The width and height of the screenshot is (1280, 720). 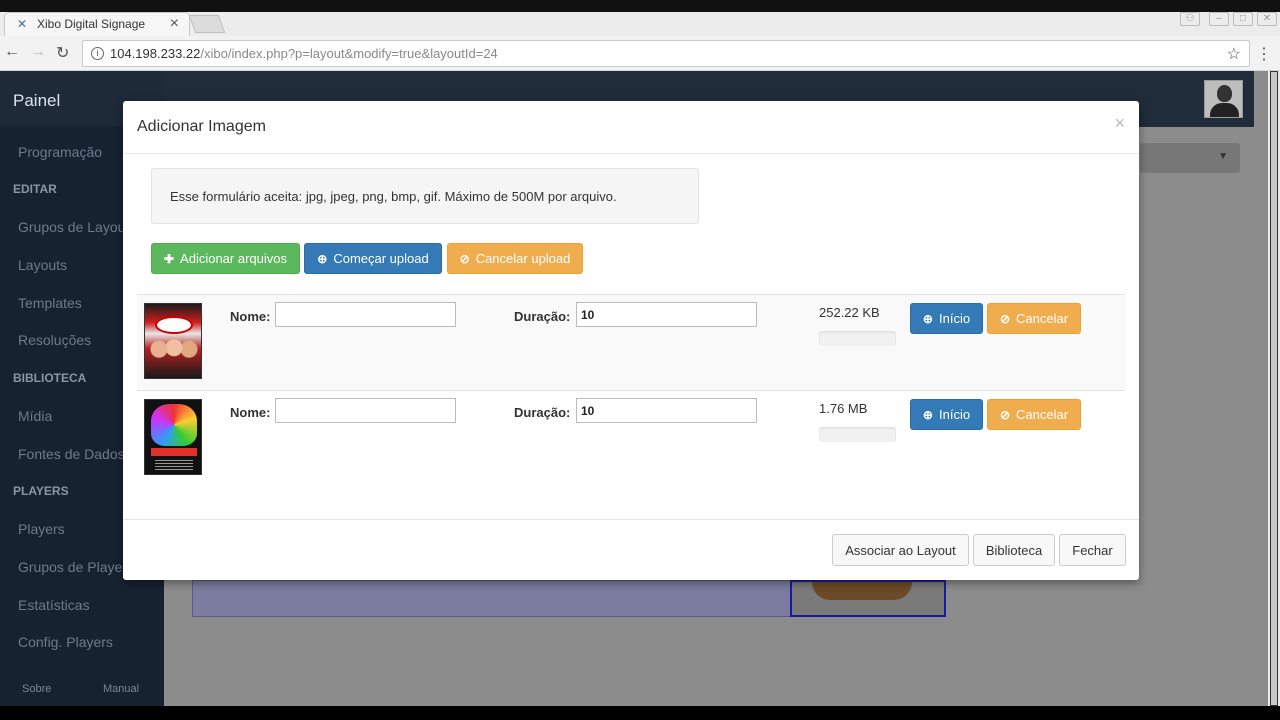 What do you see at coordinates (868, 598) in the screenshot?
I see `layout-region` at bounding box center [868, 598].